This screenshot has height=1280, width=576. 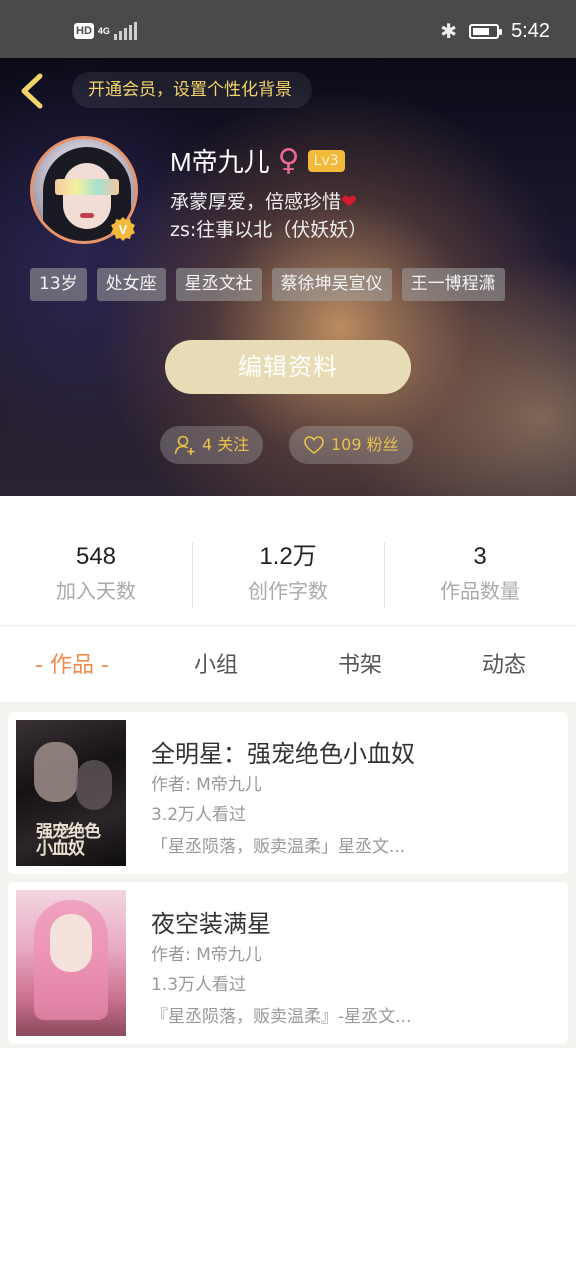 I want to click on book-cover, so click(x=71, y=963).